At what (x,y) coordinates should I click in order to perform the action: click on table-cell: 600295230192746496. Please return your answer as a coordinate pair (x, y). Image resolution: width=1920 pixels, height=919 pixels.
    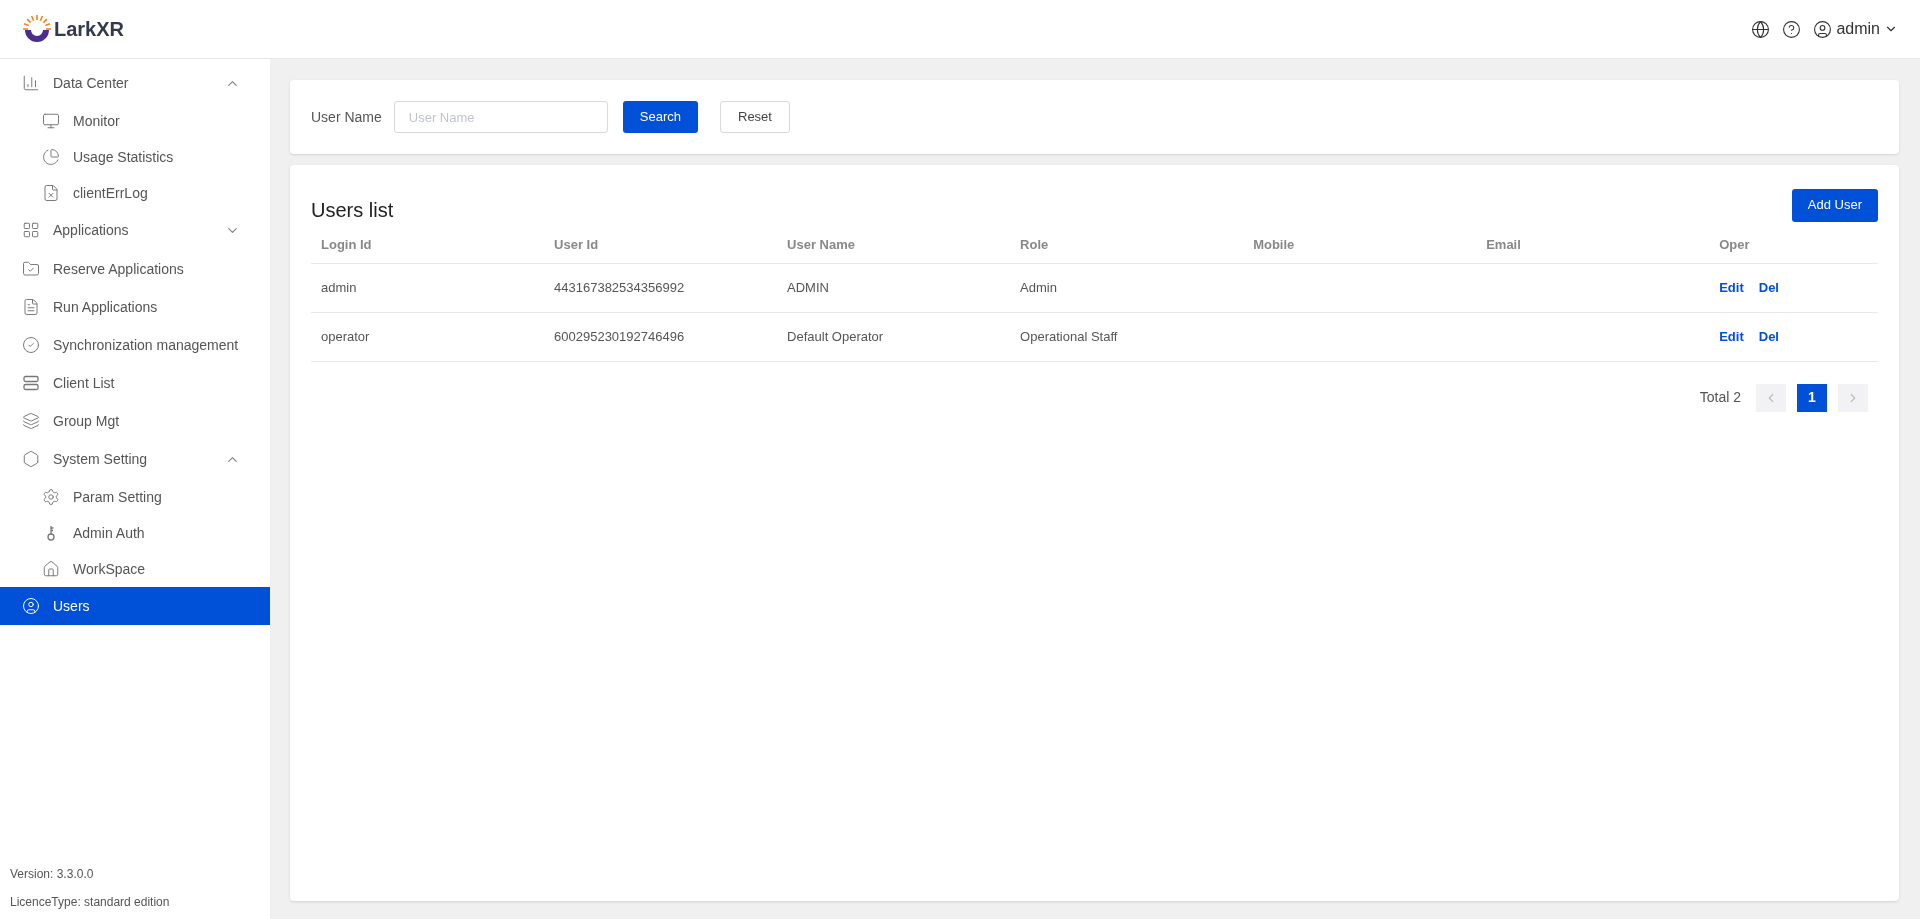
    Looking at the image, I should click on (619, 336).